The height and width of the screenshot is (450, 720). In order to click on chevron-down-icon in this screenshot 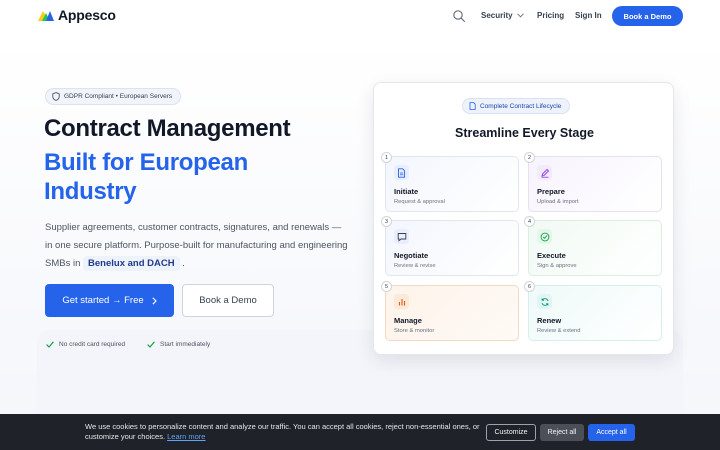, I will do `click(520, 15)`.